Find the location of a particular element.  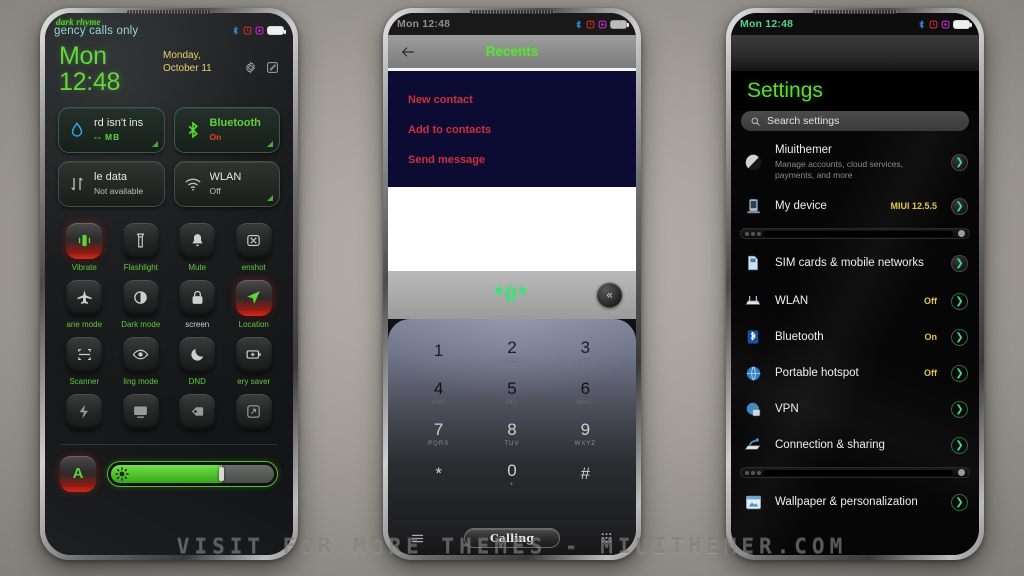

toggle-reading-mode: ling mode is located at coordinates (141, 358).